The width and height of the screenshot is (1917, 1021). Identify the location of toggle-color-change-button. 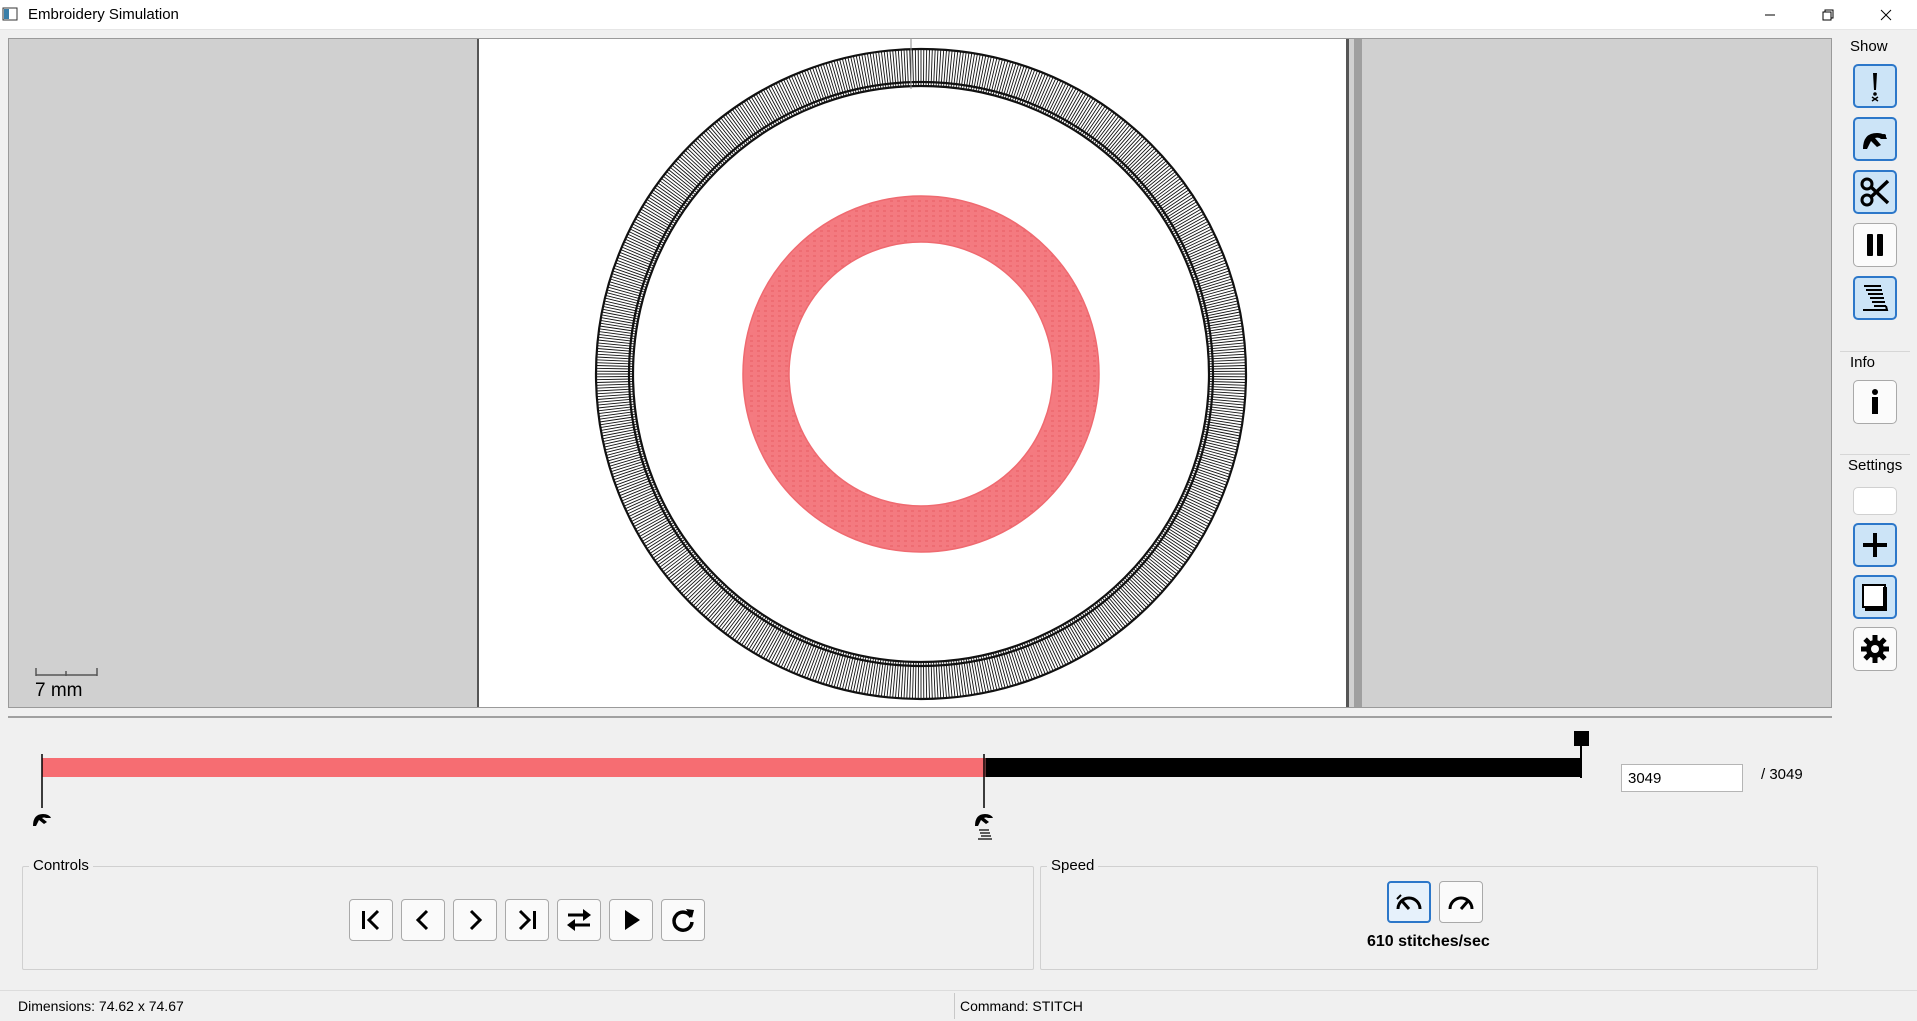
(1875, 298).